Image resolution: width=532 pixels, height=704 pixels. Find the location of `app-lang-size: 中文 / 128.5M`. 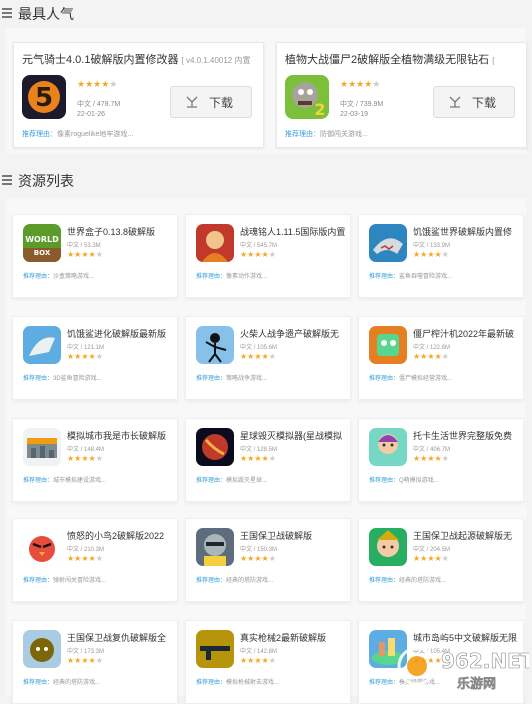

app-lang-size: 中文 / 128.5M is located at coordinates (259, 450).